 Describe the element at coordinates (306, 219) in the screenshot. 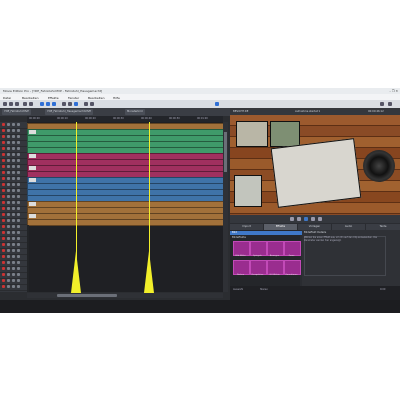

I see `play-icon` at that location.